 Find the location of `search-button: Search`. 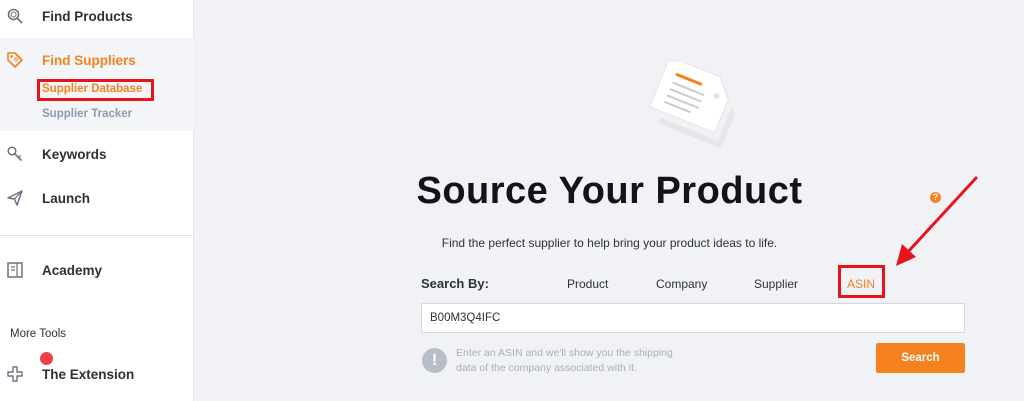

search-button: Search is located at coordinates (920, 358).